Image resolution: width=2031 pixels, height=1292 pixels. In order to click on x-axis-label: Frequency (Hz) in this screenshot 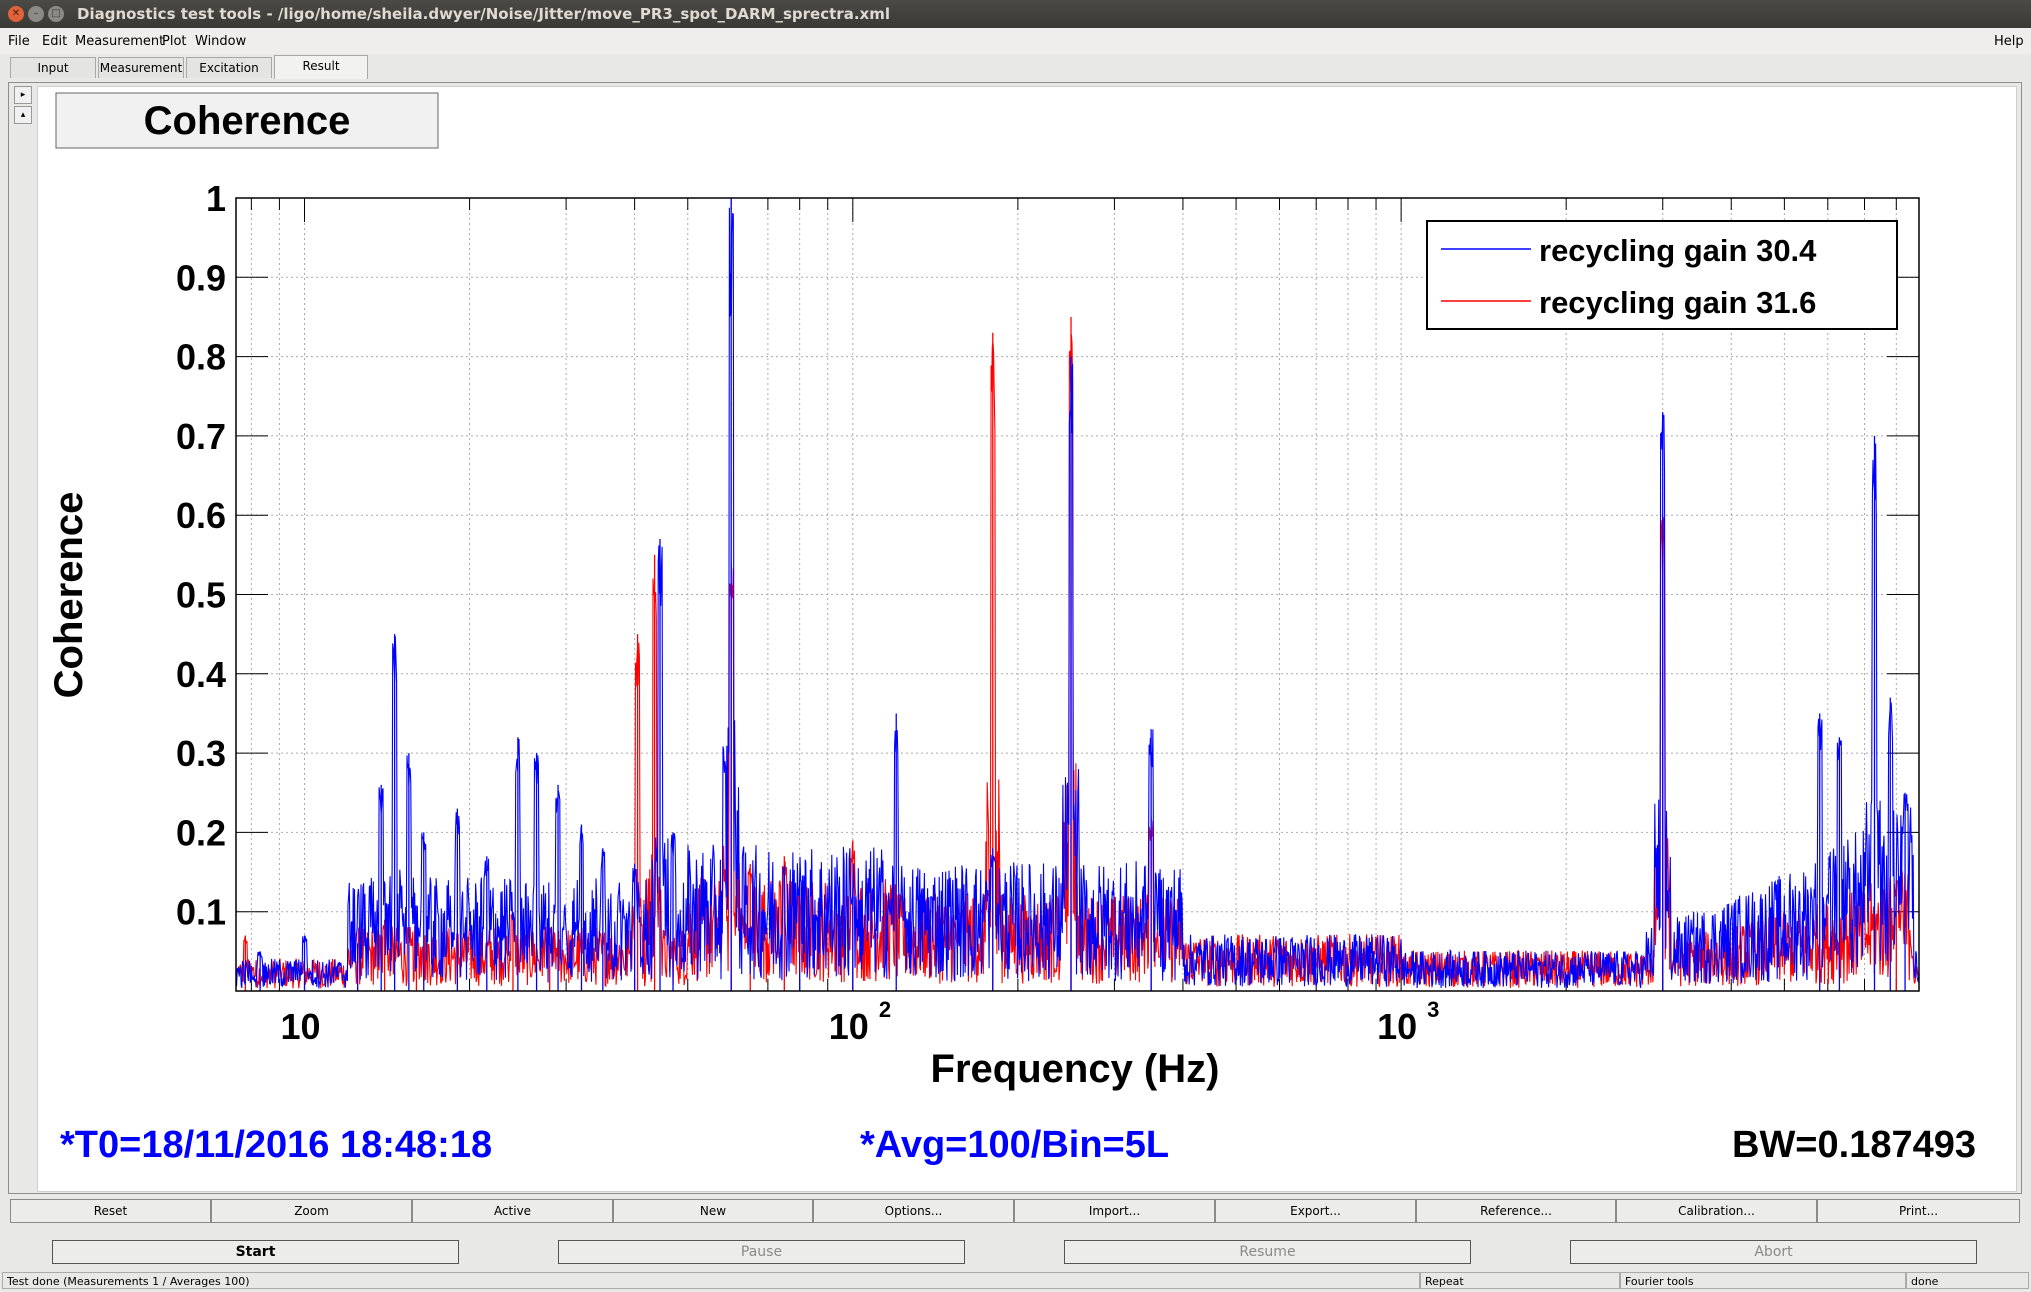, I will do `click(1075, 1069)`.